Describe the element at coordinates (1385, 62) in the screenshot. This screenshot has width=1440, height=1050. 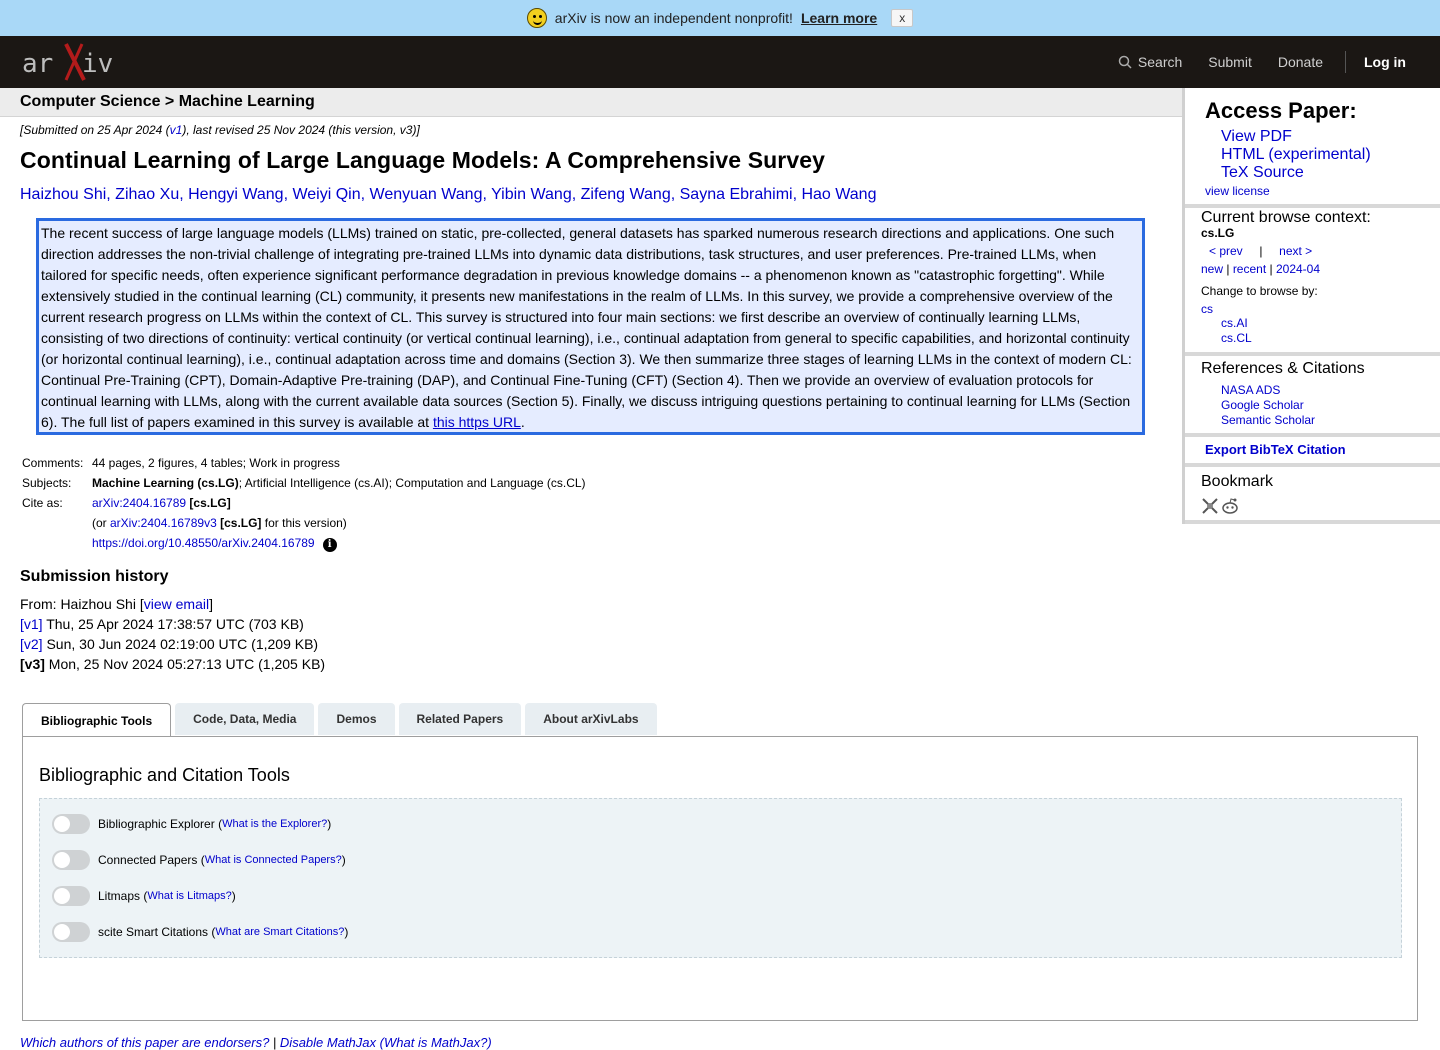
I see `login-link: Log in` at that location.